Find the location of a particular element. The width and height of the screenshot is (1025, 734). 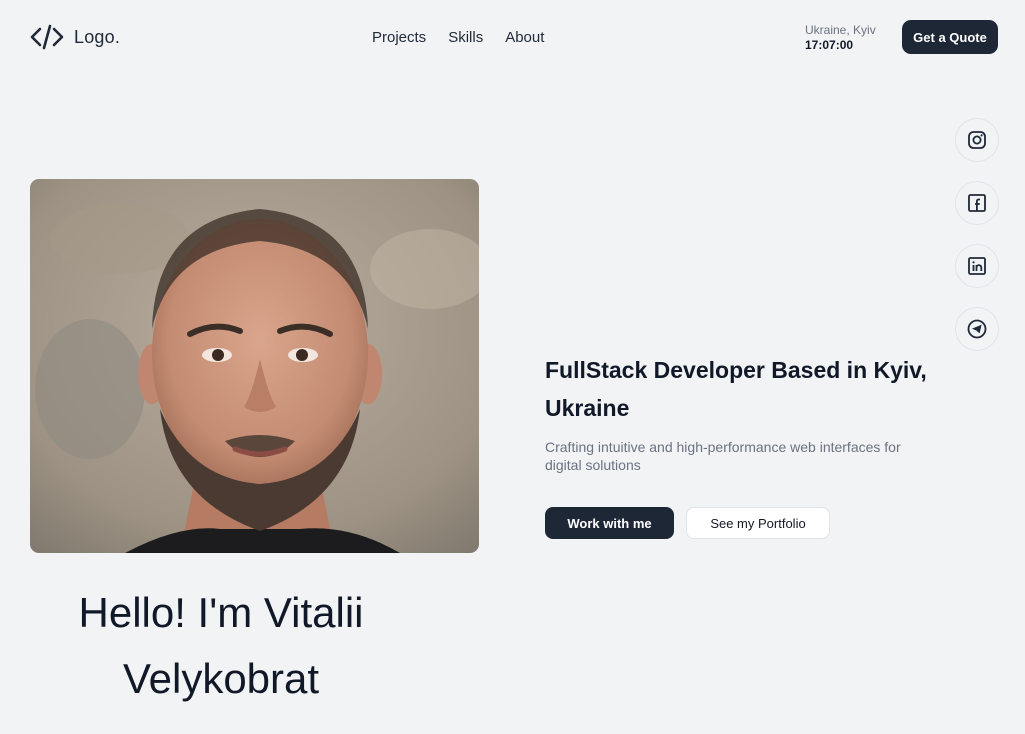

location-clock: Ukraine, Kyiv 17:07:00 is located at coordinates (840, 38).